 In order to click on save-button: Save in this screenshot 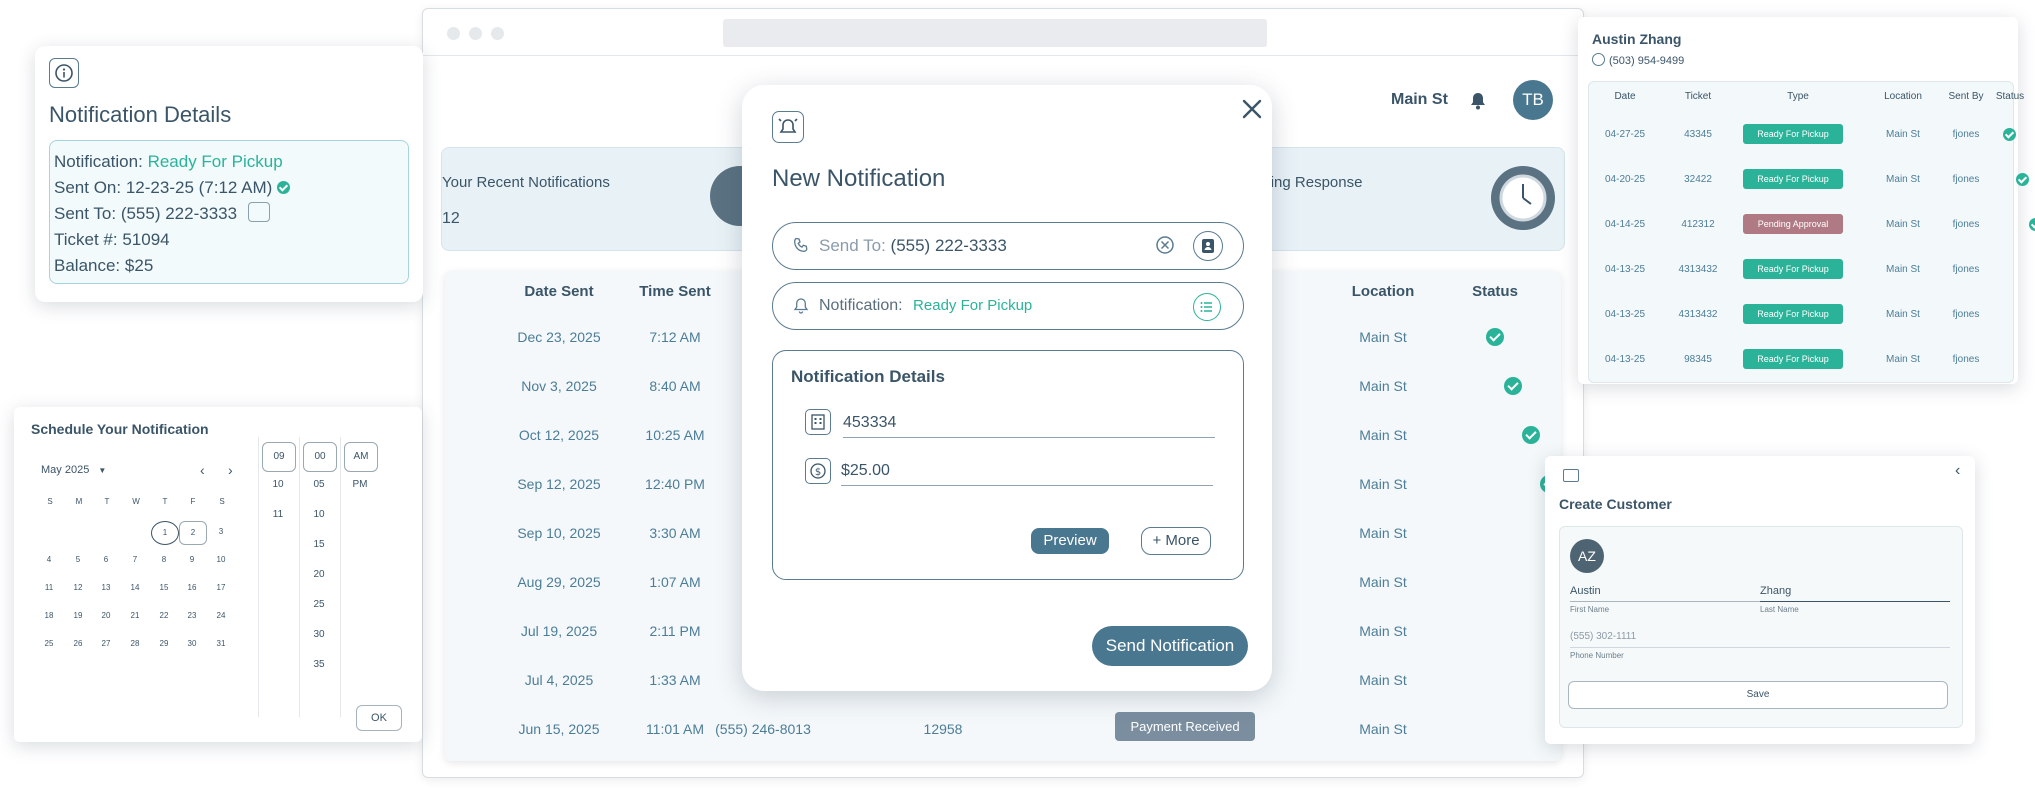, I will do `click(1758, 695)`.